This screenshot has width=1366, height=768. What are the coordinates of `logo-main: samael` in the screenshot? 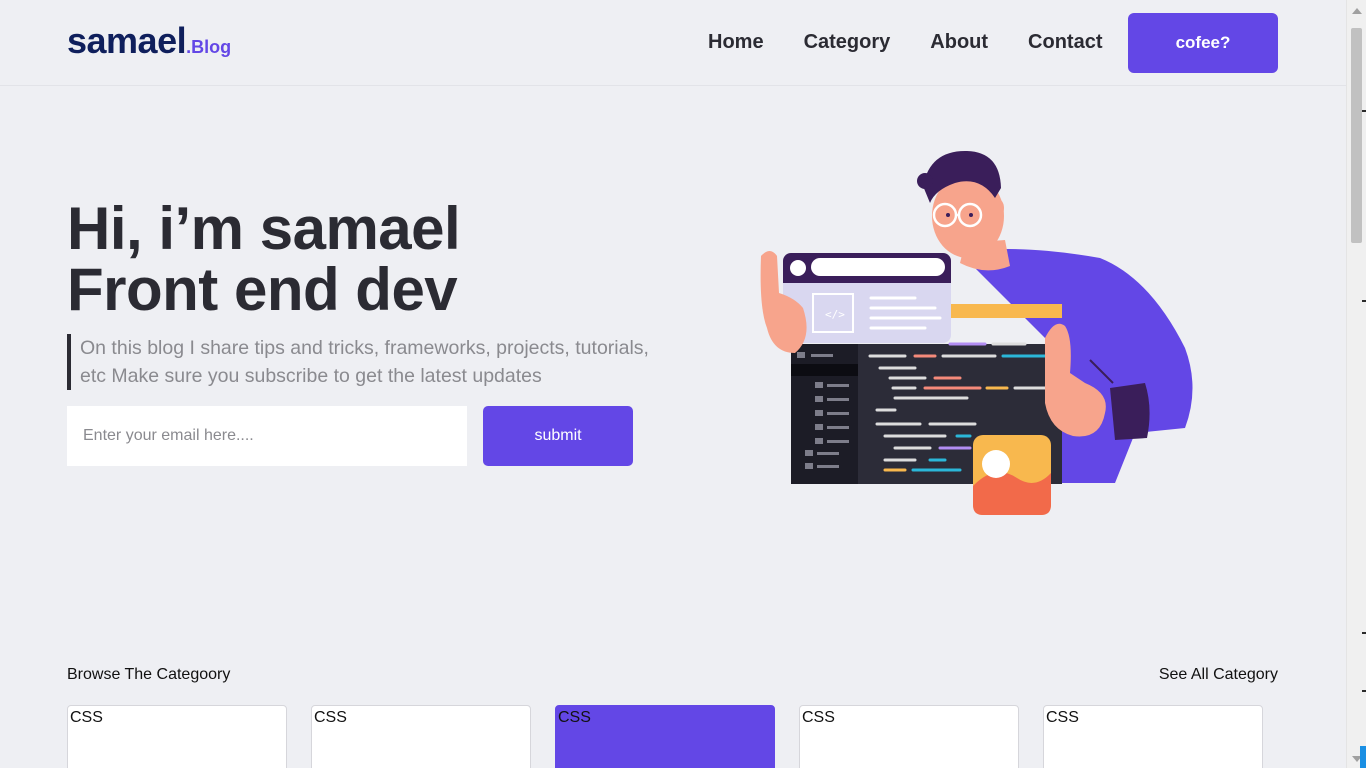 It's located at (127, 40).